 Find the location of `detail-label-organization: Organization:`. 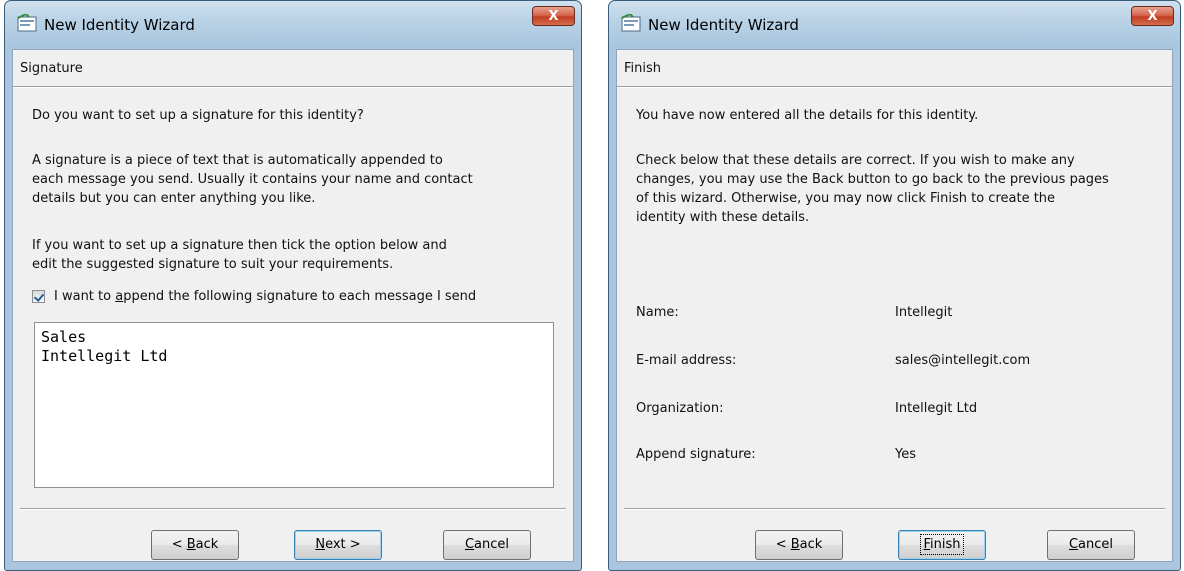

detail-label-organization: Organization: is located at coordinates (680, 408).